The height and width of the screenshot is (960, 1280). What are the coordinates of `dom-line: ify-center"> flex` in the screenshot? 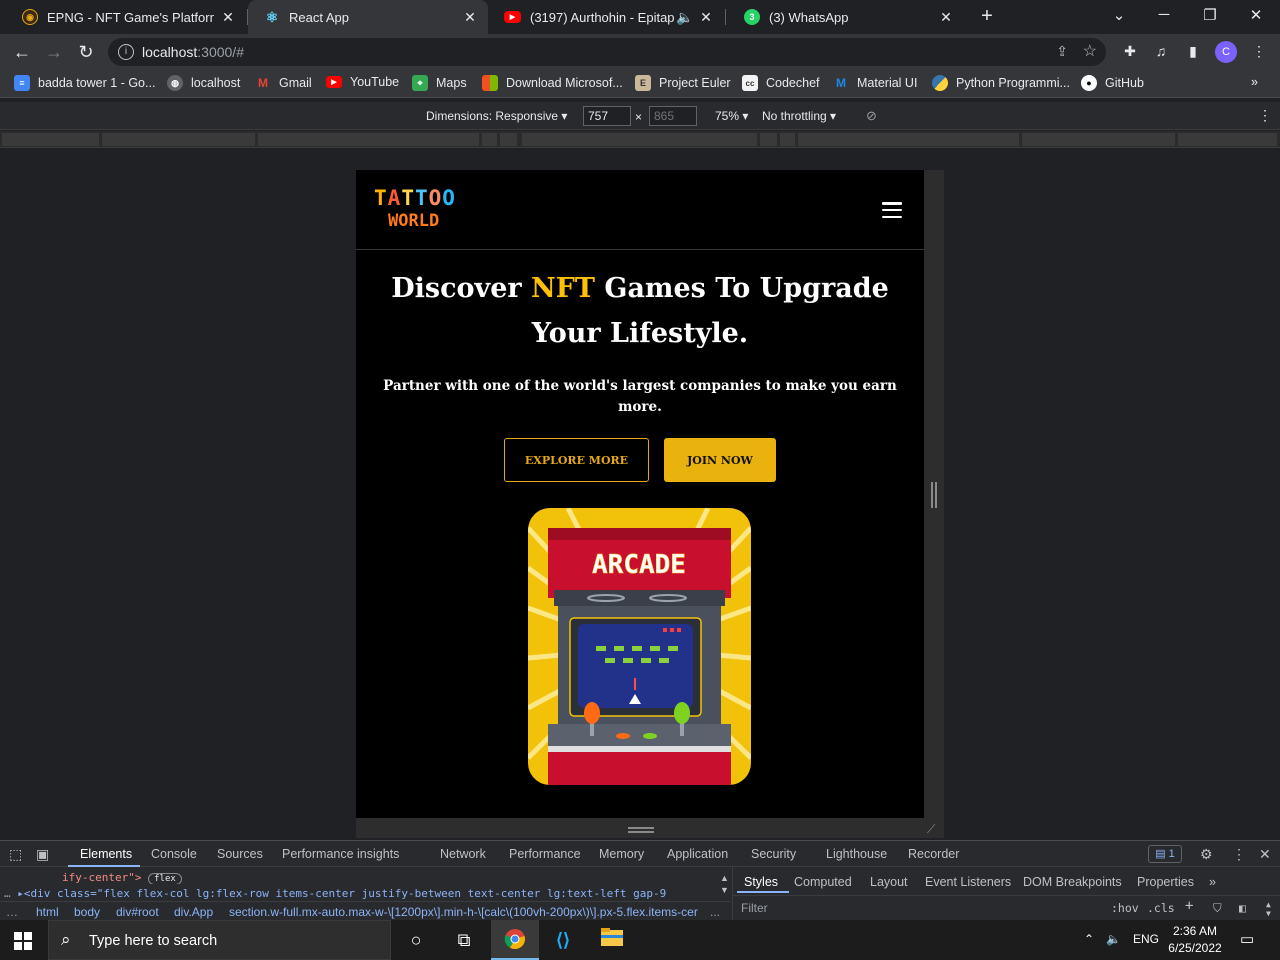 It's located at (122, 877).